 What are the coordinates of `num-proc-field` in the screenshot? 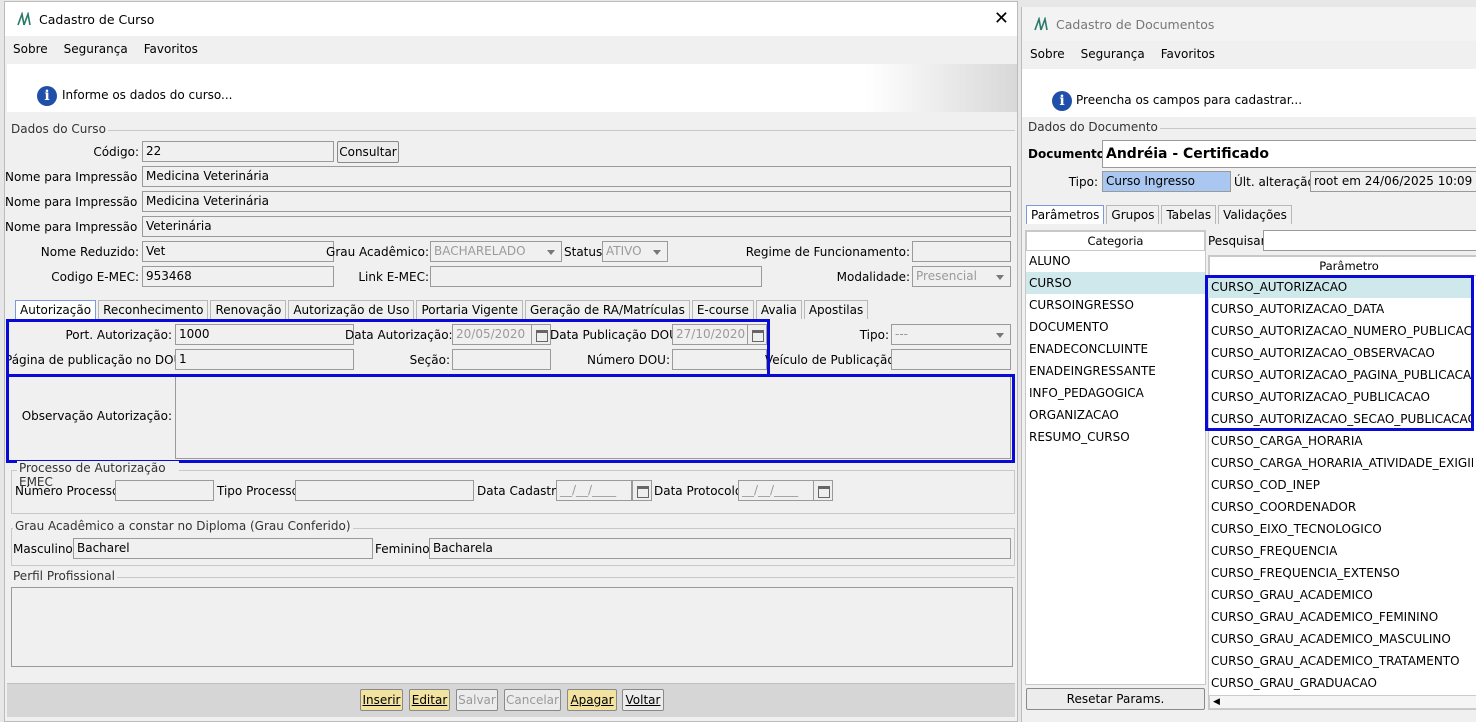 It's located at (164, 490).